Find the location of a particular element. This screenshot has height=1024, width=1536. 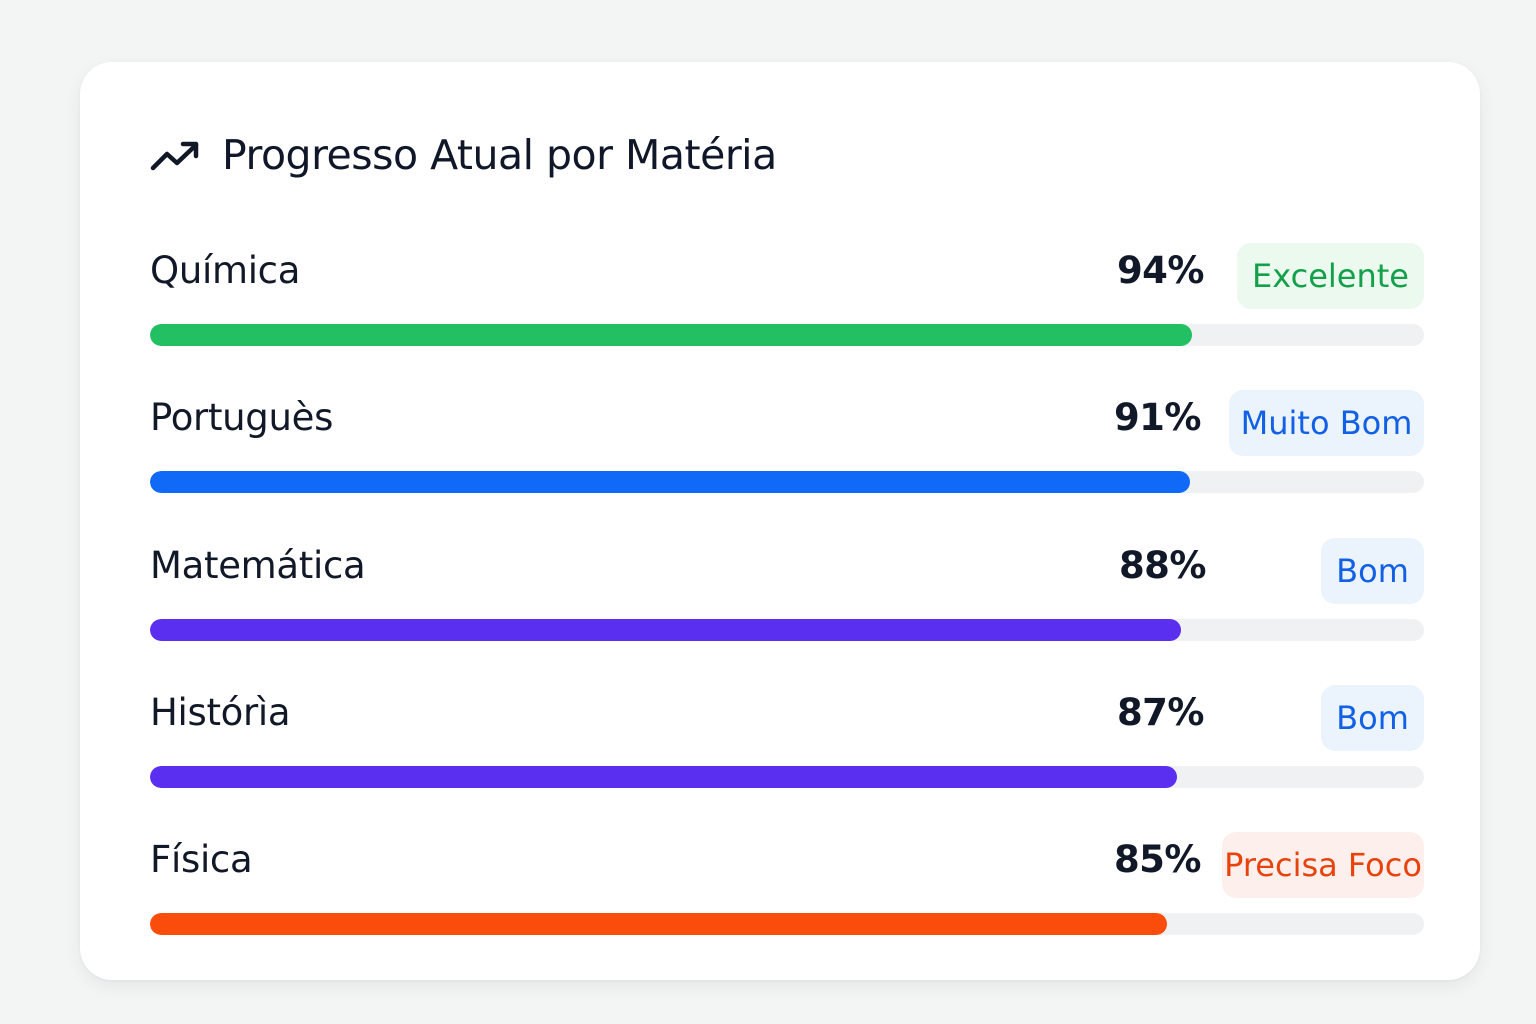

subject-name: Física is located at coordinates (201, 860).